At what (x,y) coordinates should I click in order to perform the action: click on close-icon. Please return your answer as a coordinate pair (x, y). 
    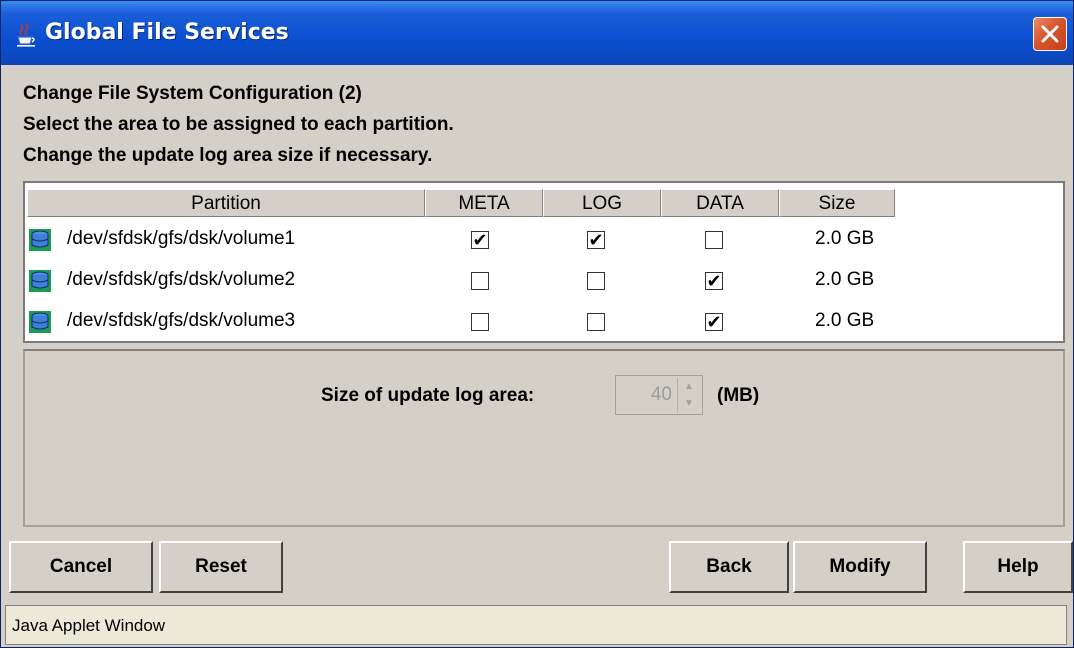
    Looking at the image, I should click on (1050, 34).